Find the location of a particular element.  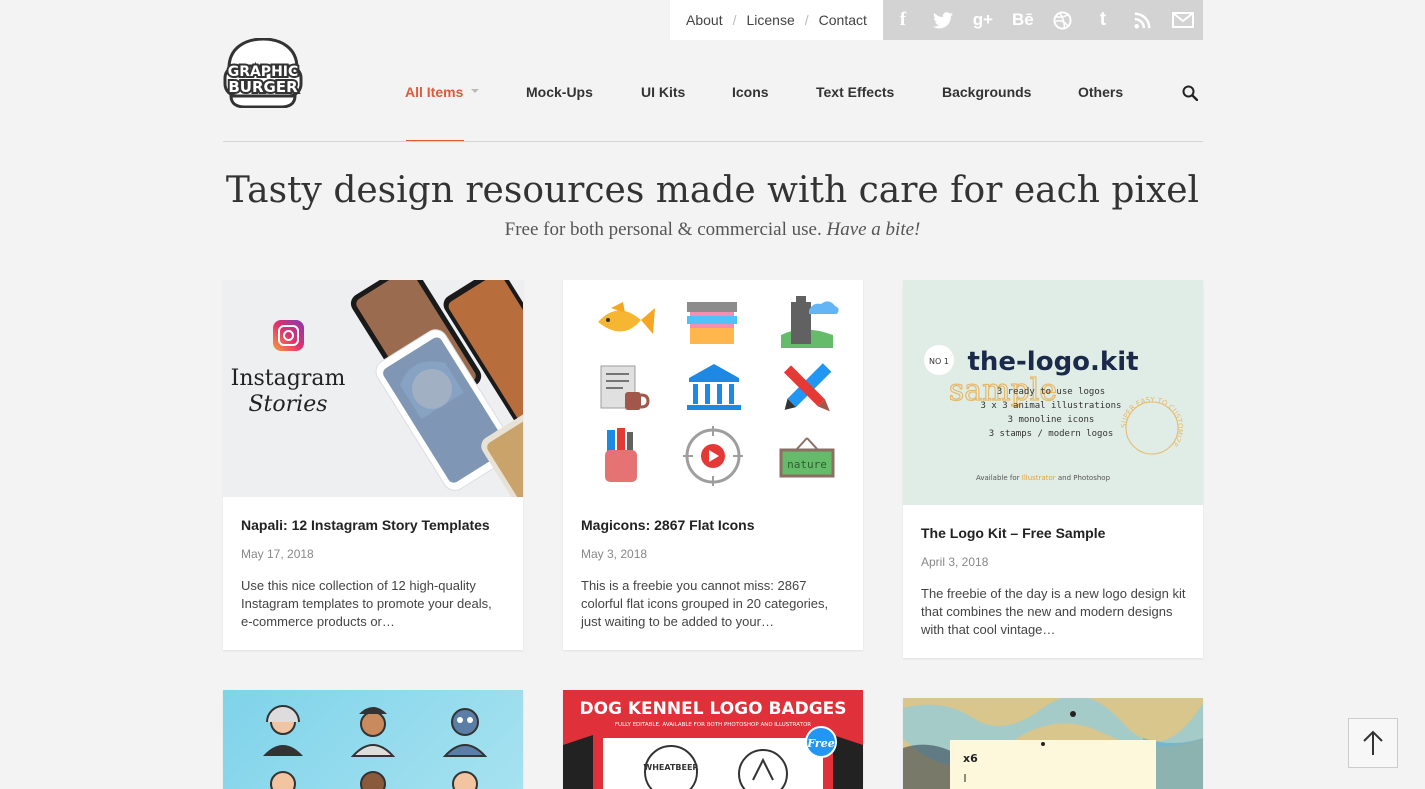

post-date: April 3, 2018 is located at coordinates (955, 562).